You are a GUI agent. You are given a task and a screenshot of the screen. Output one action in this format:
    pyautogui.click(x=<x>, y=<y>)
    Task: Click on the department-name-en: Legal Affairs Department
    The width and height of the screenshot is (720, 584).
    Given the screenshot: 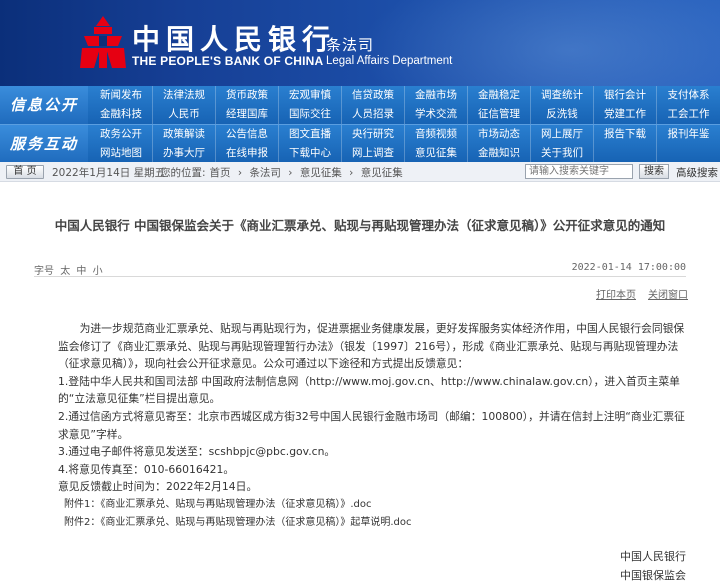 What is the action you would take?
    pyautogui.click(x=389, y=61)
    